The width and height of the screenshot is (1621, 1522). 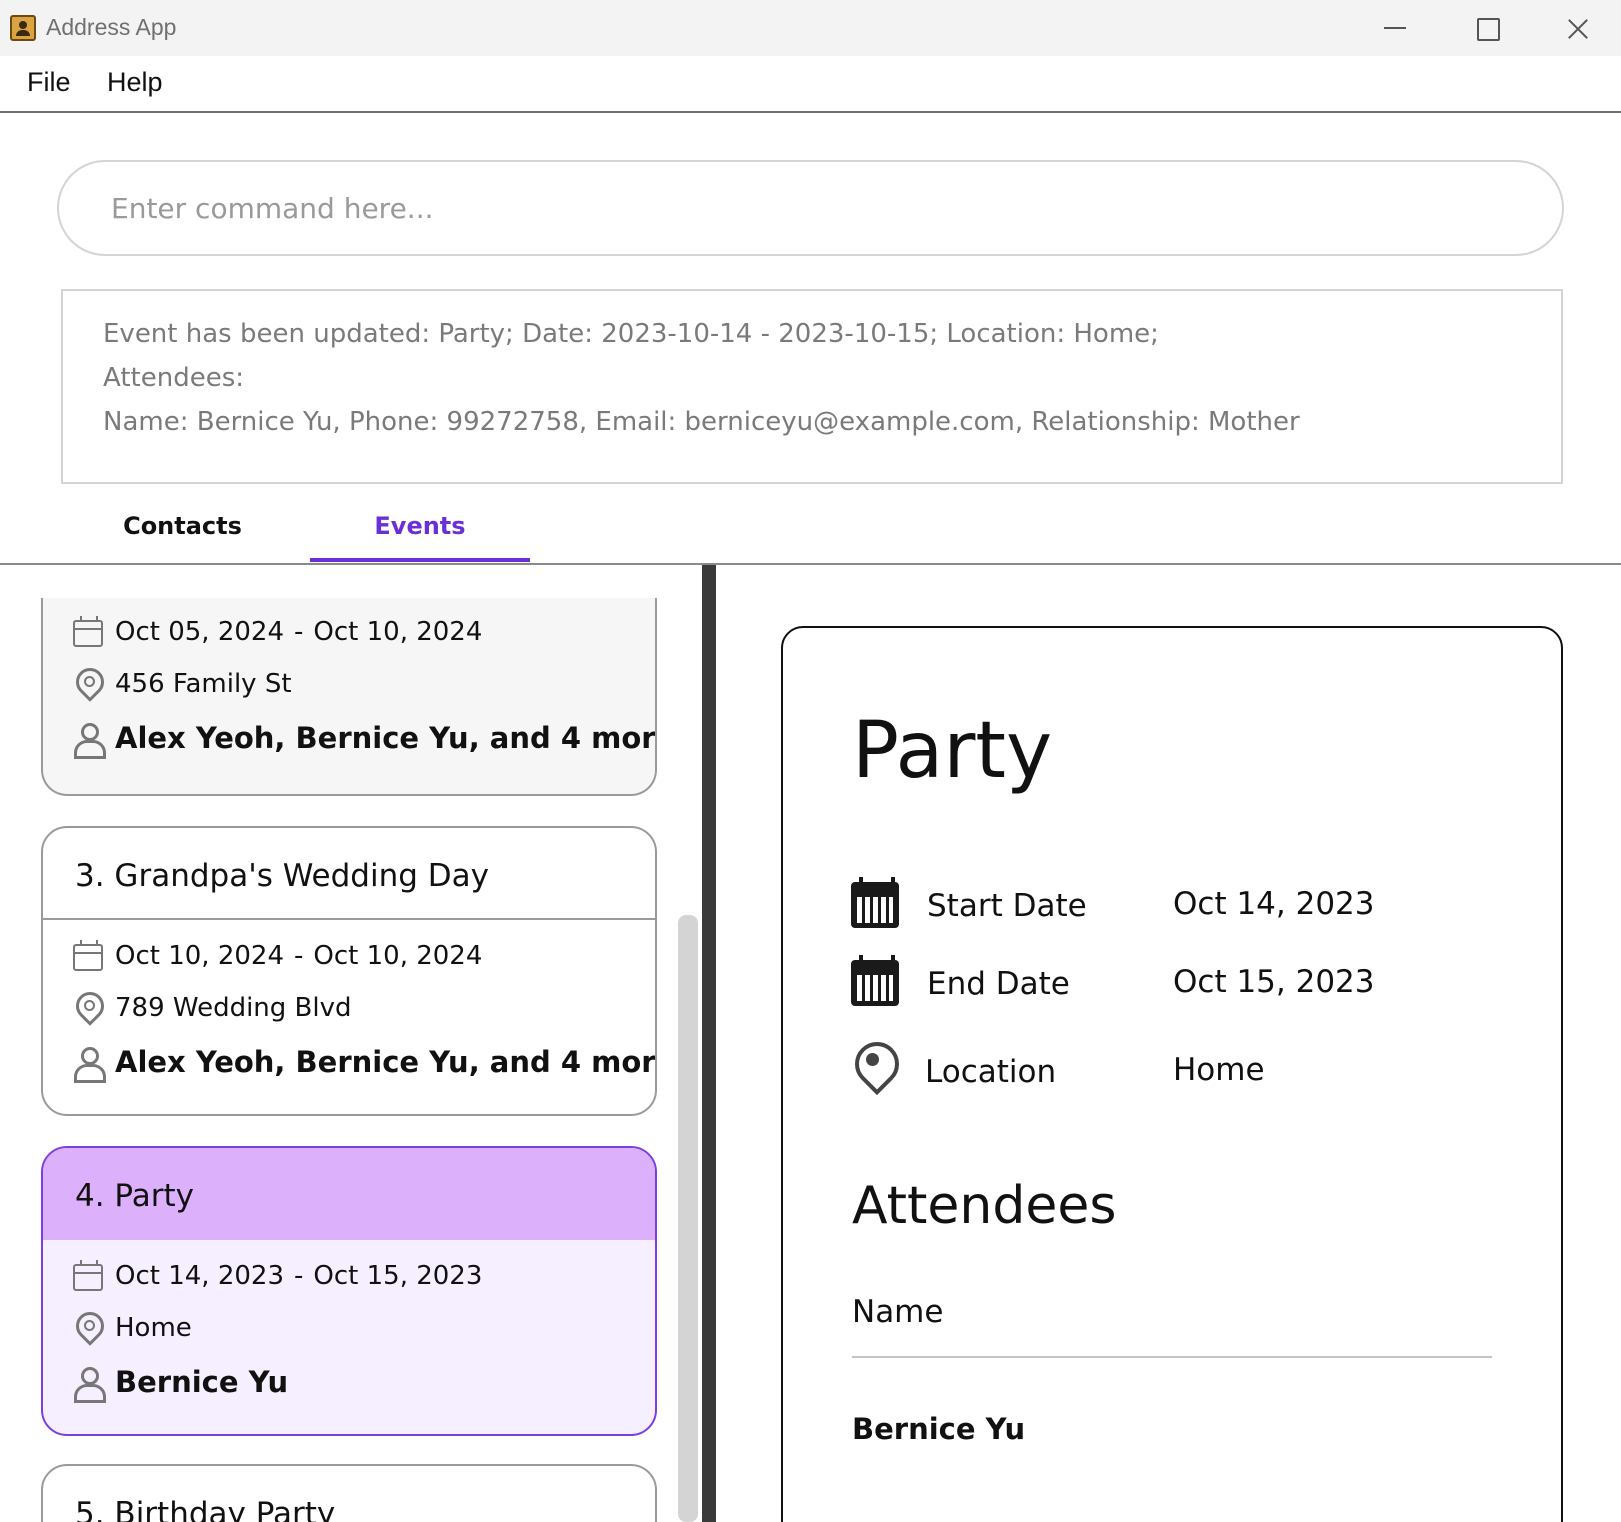 I want to click on event-attendees-row: Bernice Yu, so click(x=181, y=1382).